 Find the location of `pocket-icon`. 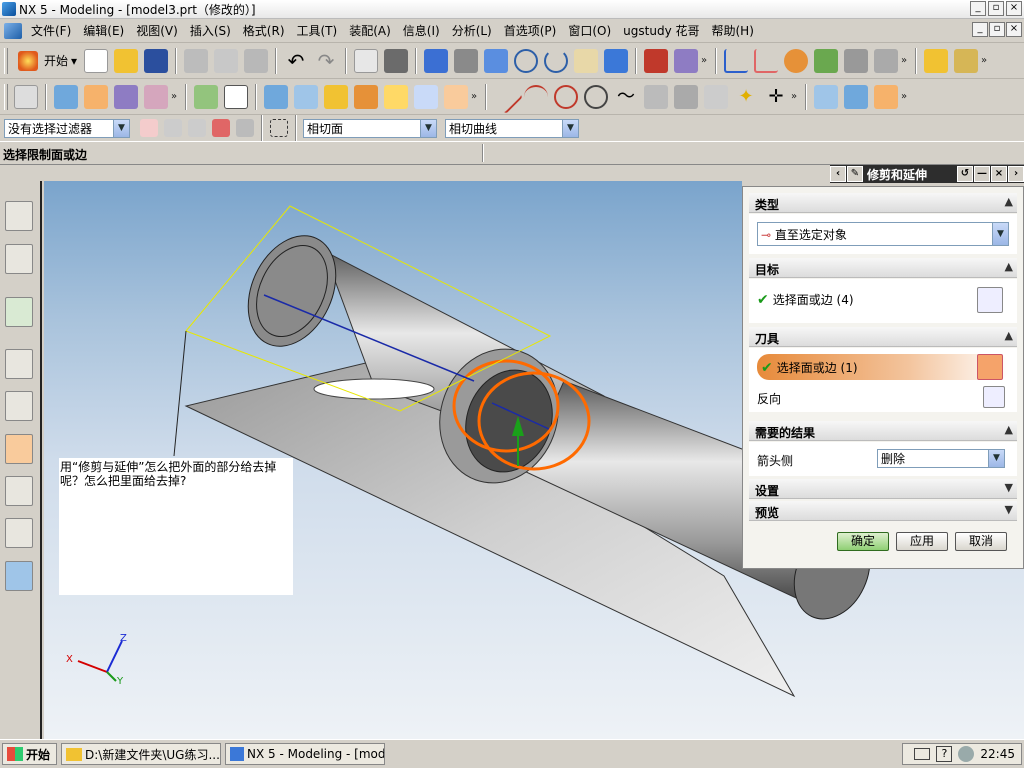

pocket-icon is located at coordinates (456, 96).